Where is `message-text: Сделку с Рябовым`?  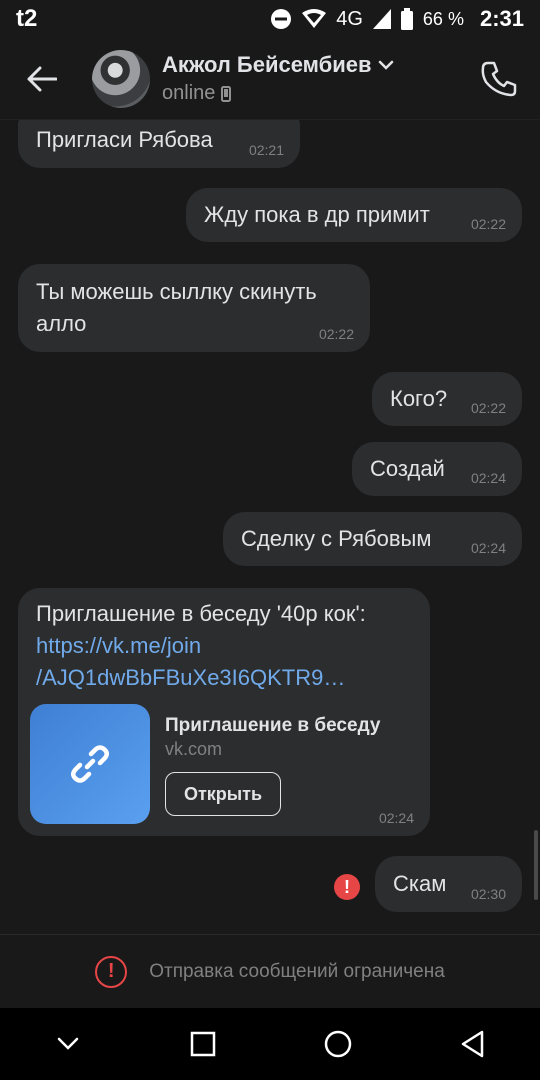 message-text: Сделку с Рябовым is located at coordinates (336, 538).